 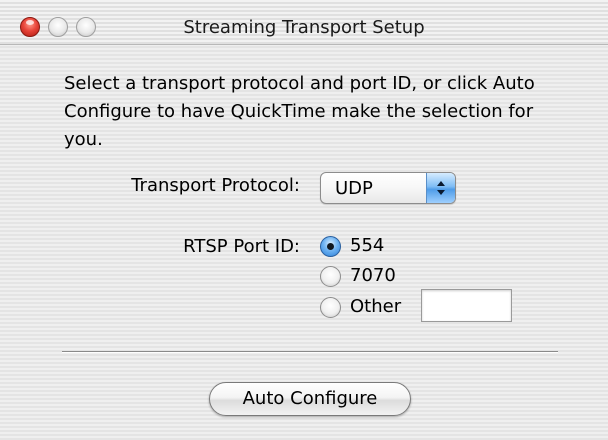 What do you see at coordinates (388, 188) in the screenshot?
I see `transport-protocol-popup: UDP` at bounding box center [388, 188].